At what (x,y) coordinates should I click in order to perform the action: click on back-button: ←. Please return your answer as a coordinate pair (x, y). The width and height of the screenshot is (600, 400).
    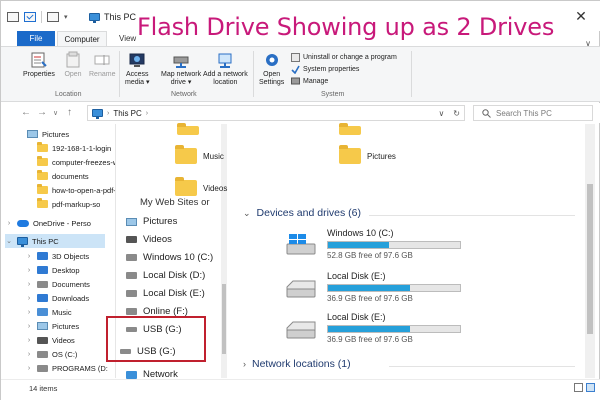
    Looking at the image, I should click on (26, 112).